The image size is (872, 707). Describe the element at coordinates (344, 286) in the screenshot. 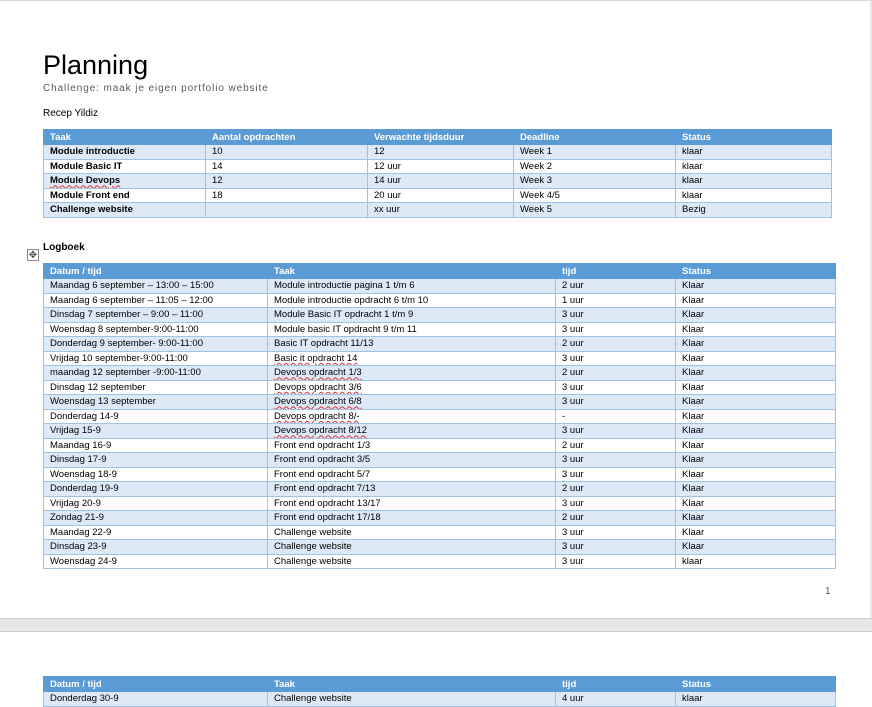

I see `cell-text: Module introductie pagina 1 t/m 6` at that location.